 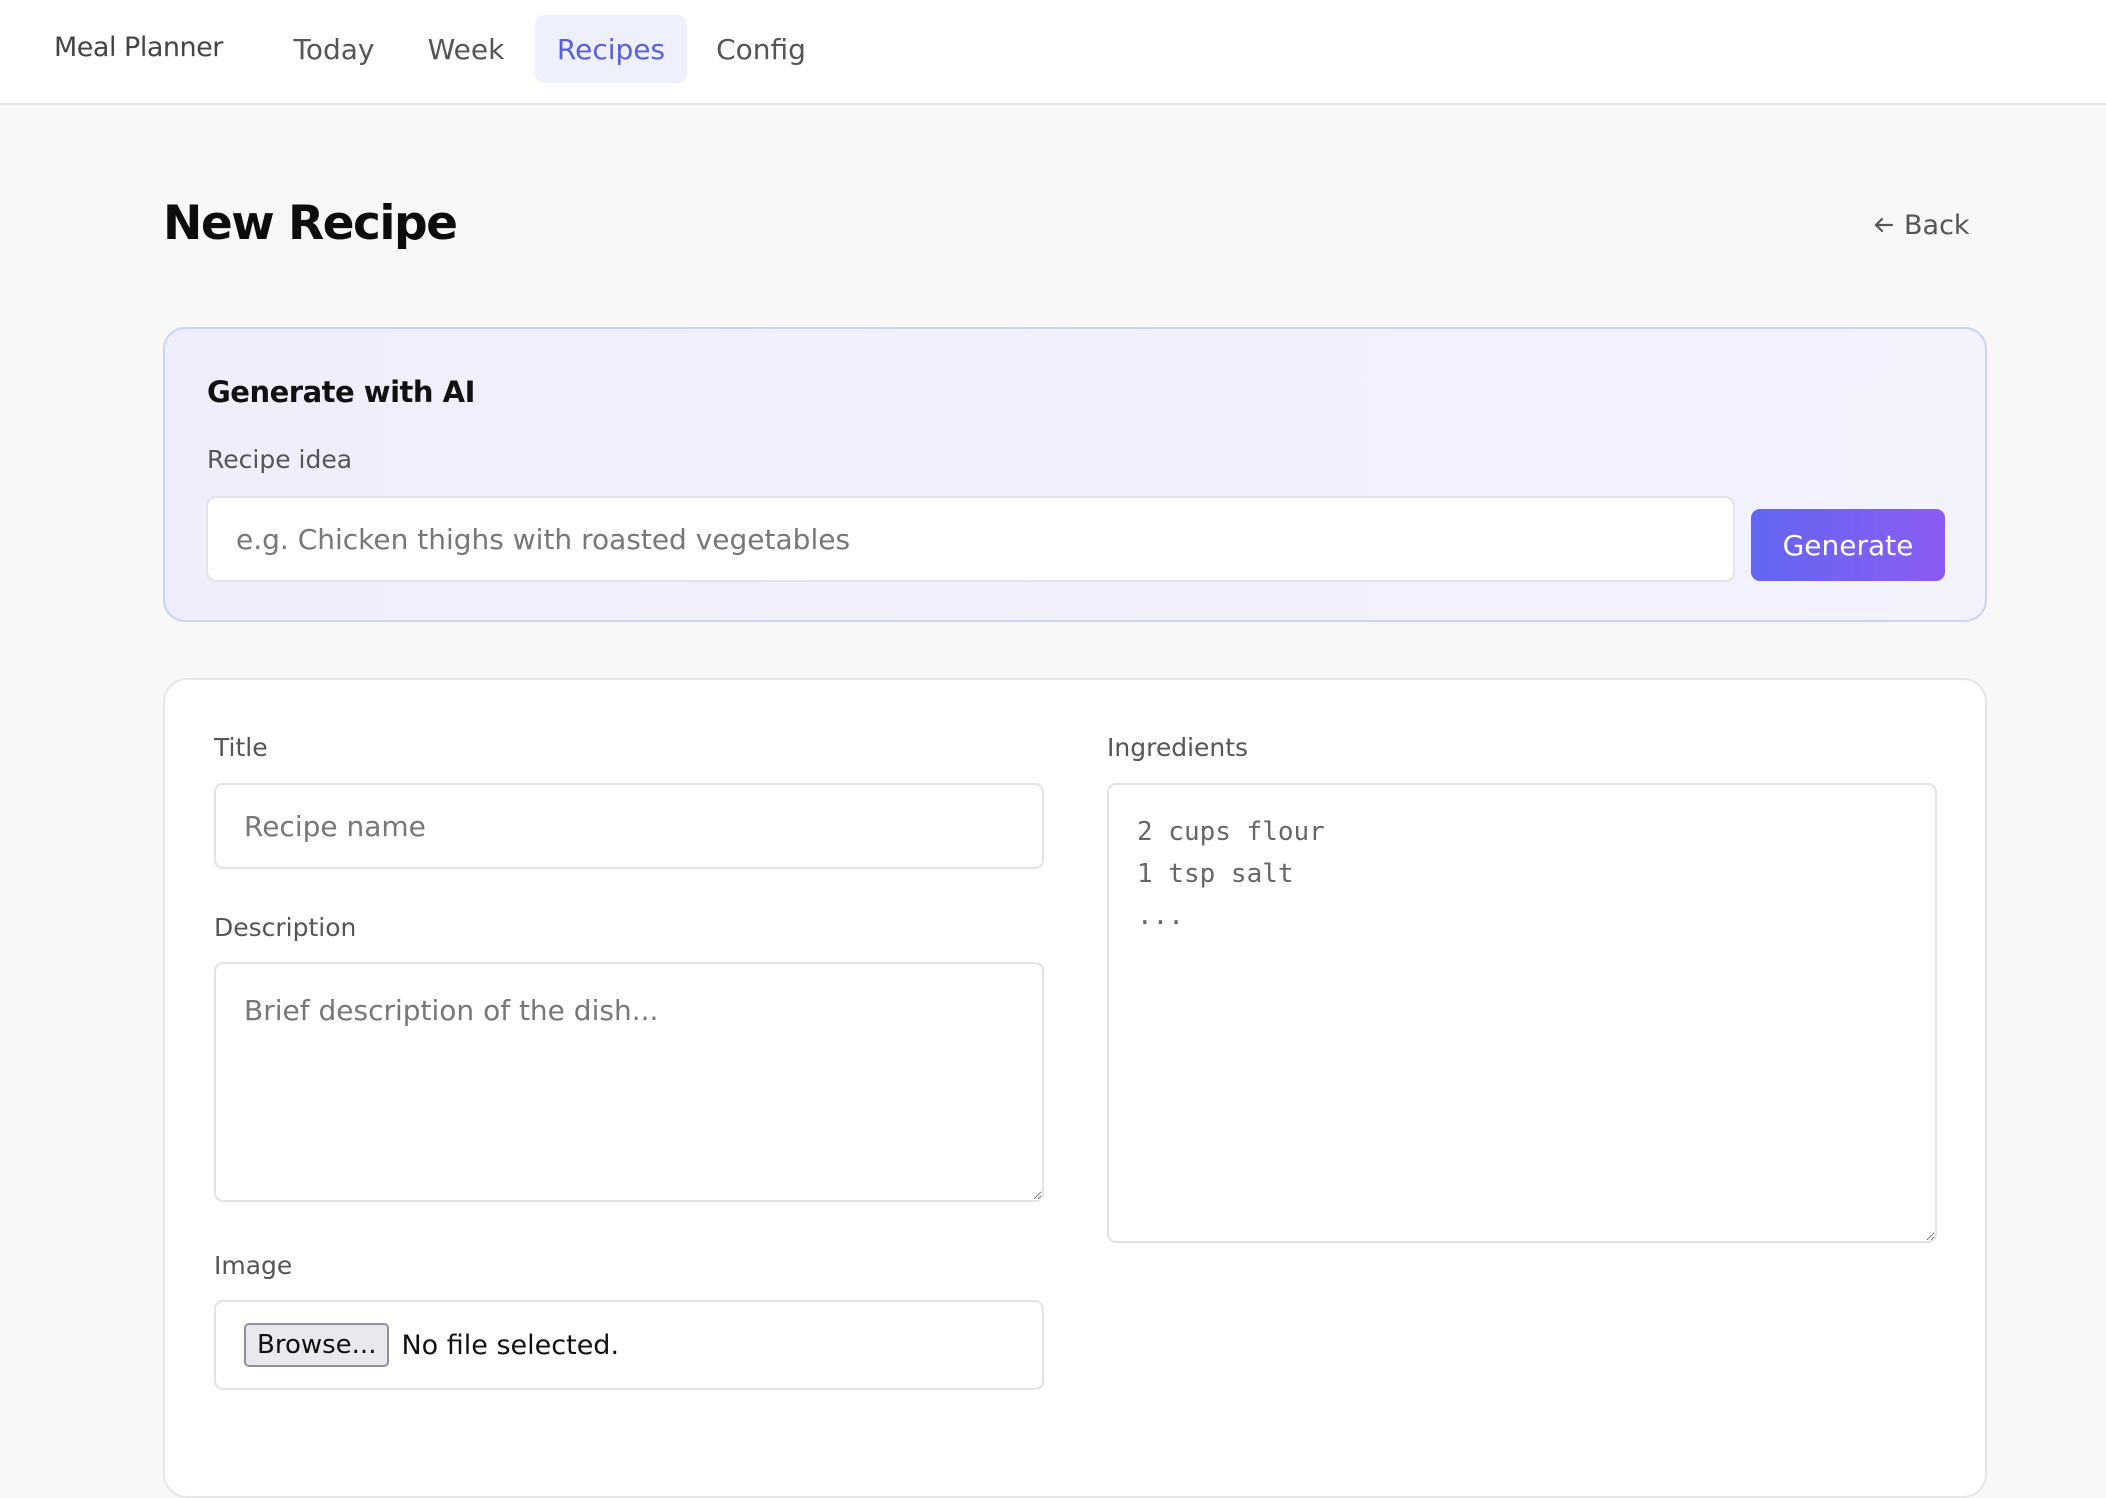 I want to click on app-brand: Meal Planner, so click(x=138, y=47).